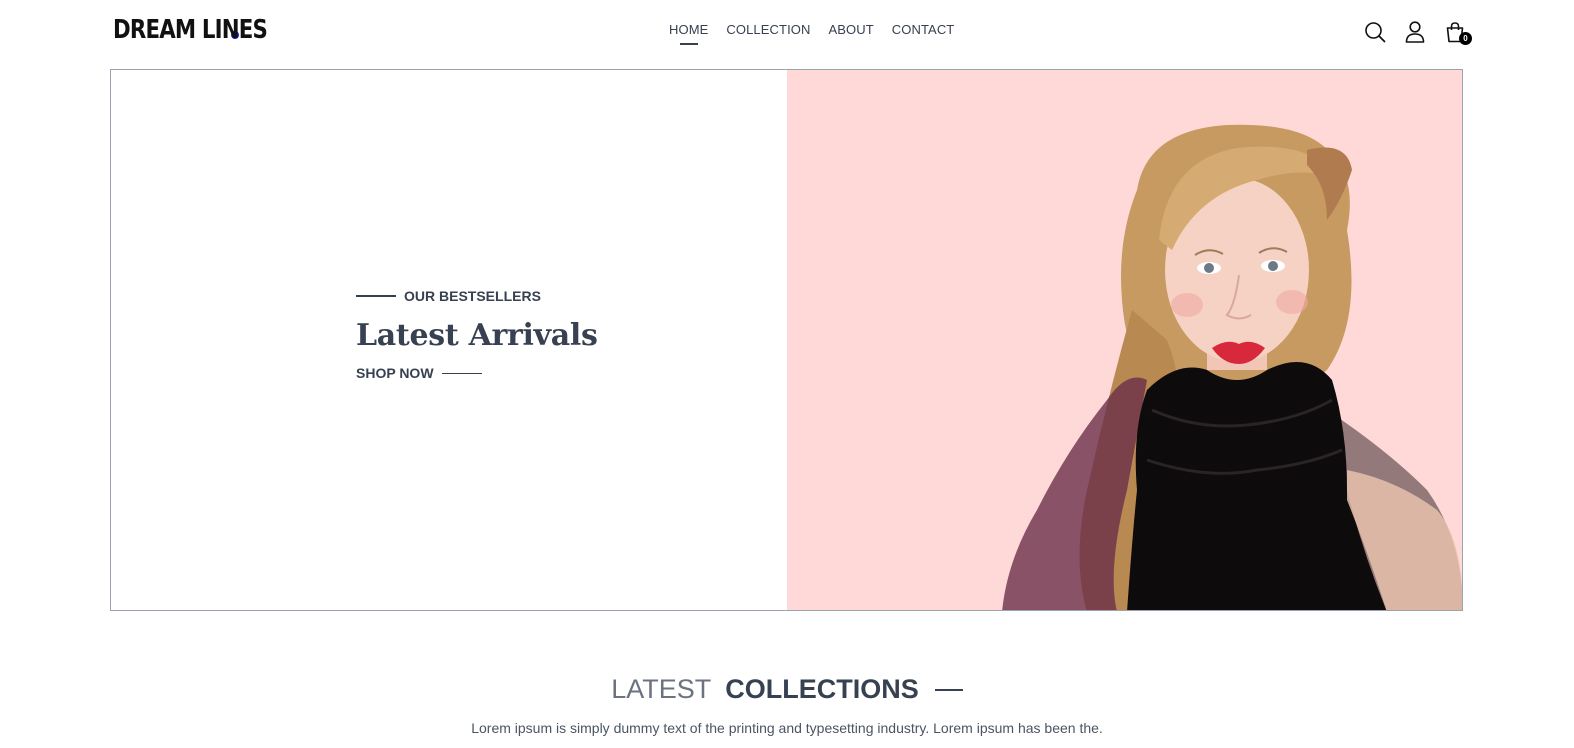 The height and width of the screenshot is (748, 1574). I want to click on hero-title: Latest Arrivals, so click(477, 335).